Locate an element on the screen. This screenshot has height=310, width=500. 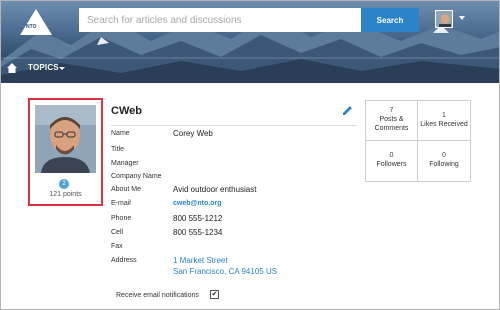
stat-label: Followers is located at coordinates (391, 164).